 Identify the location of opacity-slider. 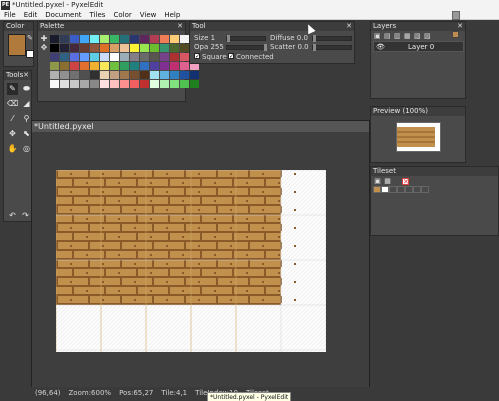
(246, 47).